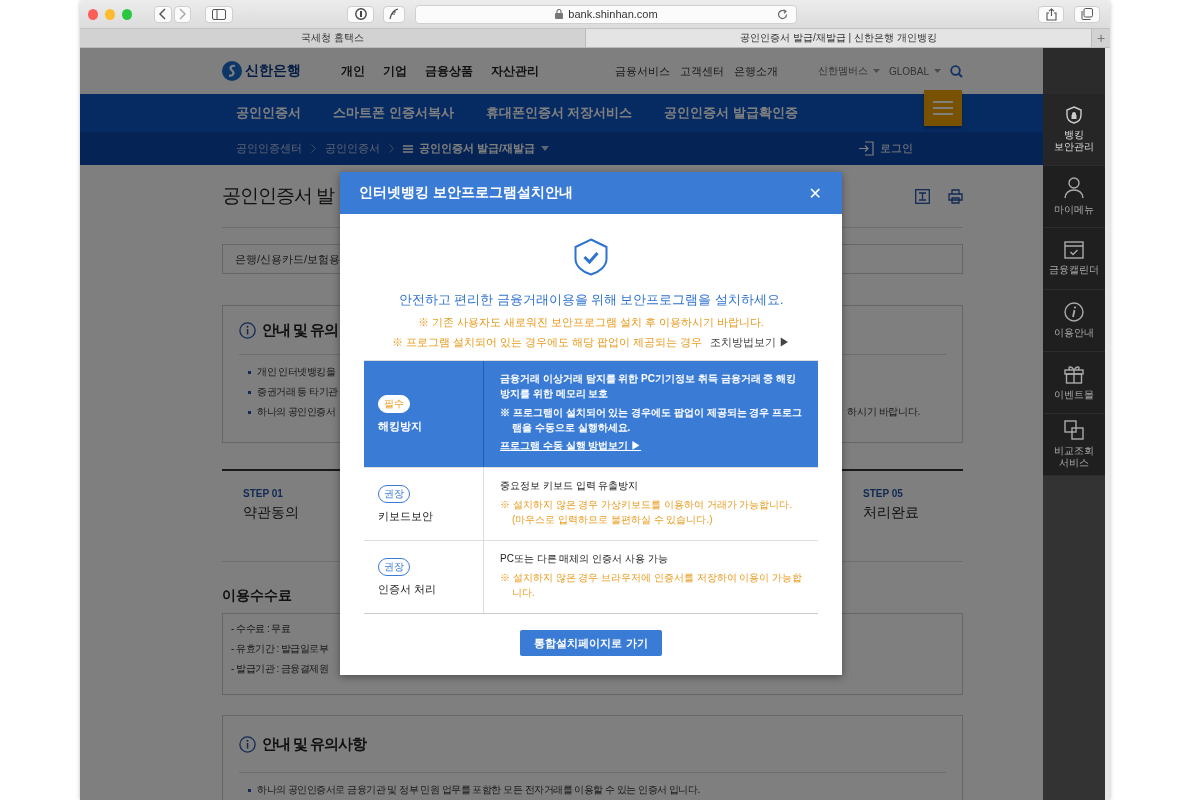 The width and height of the screenshot is (1200, 800). Describe the element at coordinates (591, 323) in the screenshot. I see `dialog-note: ※ 기존 사용자도 새로워진 보안프로그램 설치 후 이용하시기 바랍니다.` at that location.